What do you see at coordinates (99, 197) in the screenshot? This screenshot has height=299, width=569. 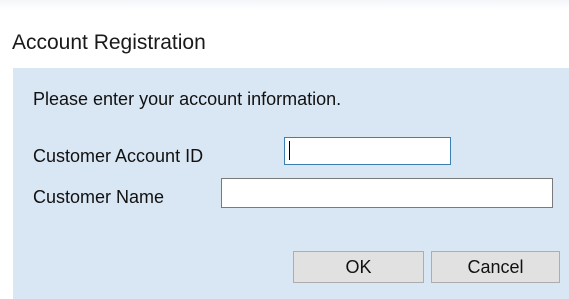 I see `customer-name-label: Customer Name` at bounding box center [99, 197].